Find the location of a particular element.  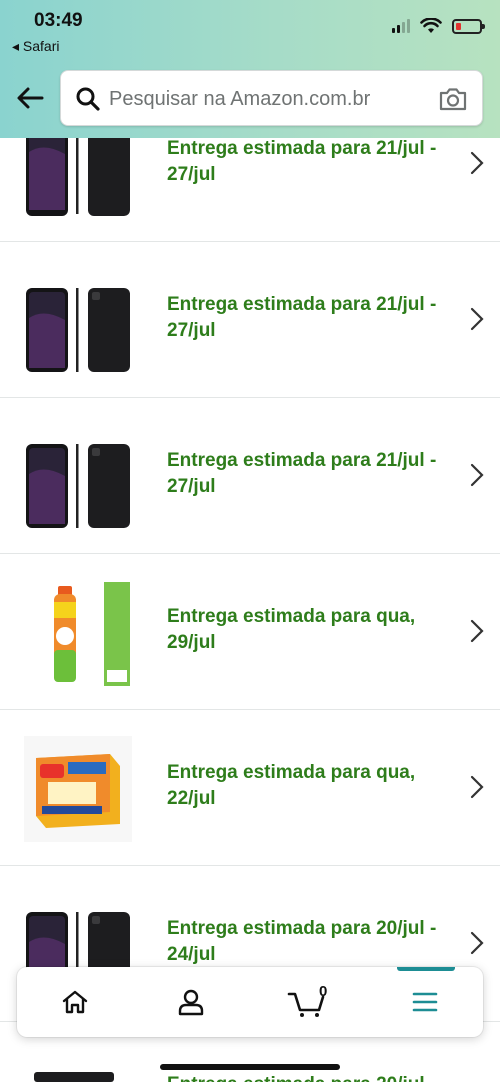

insecticide-refill-box-image is located at coordinates (78, 789).